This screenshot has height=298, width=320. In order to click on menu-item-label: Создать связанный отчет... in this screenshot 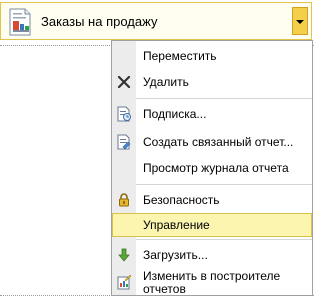, I will do `click(218, 142)`.